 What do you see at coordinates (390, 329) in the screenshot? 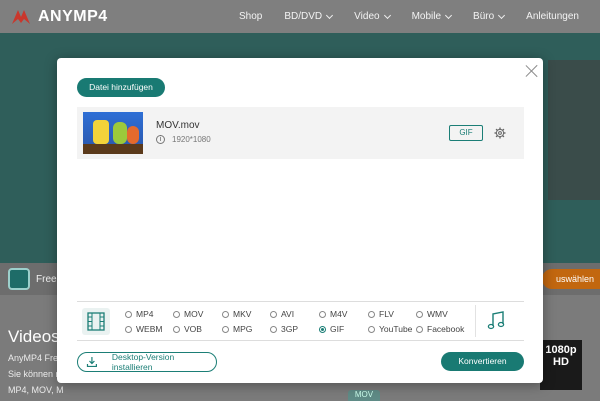
I see `format-option-youtube: YouTube` at bounding box center [390, 329].